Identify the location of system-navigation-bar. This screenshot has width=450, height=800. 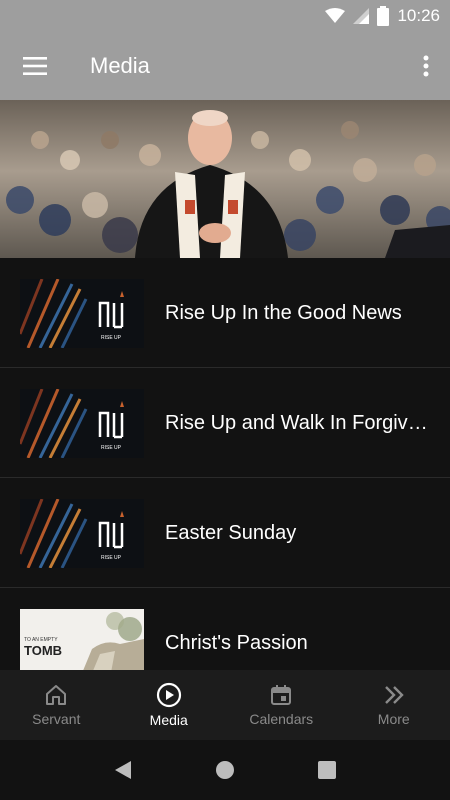
(225, 770).